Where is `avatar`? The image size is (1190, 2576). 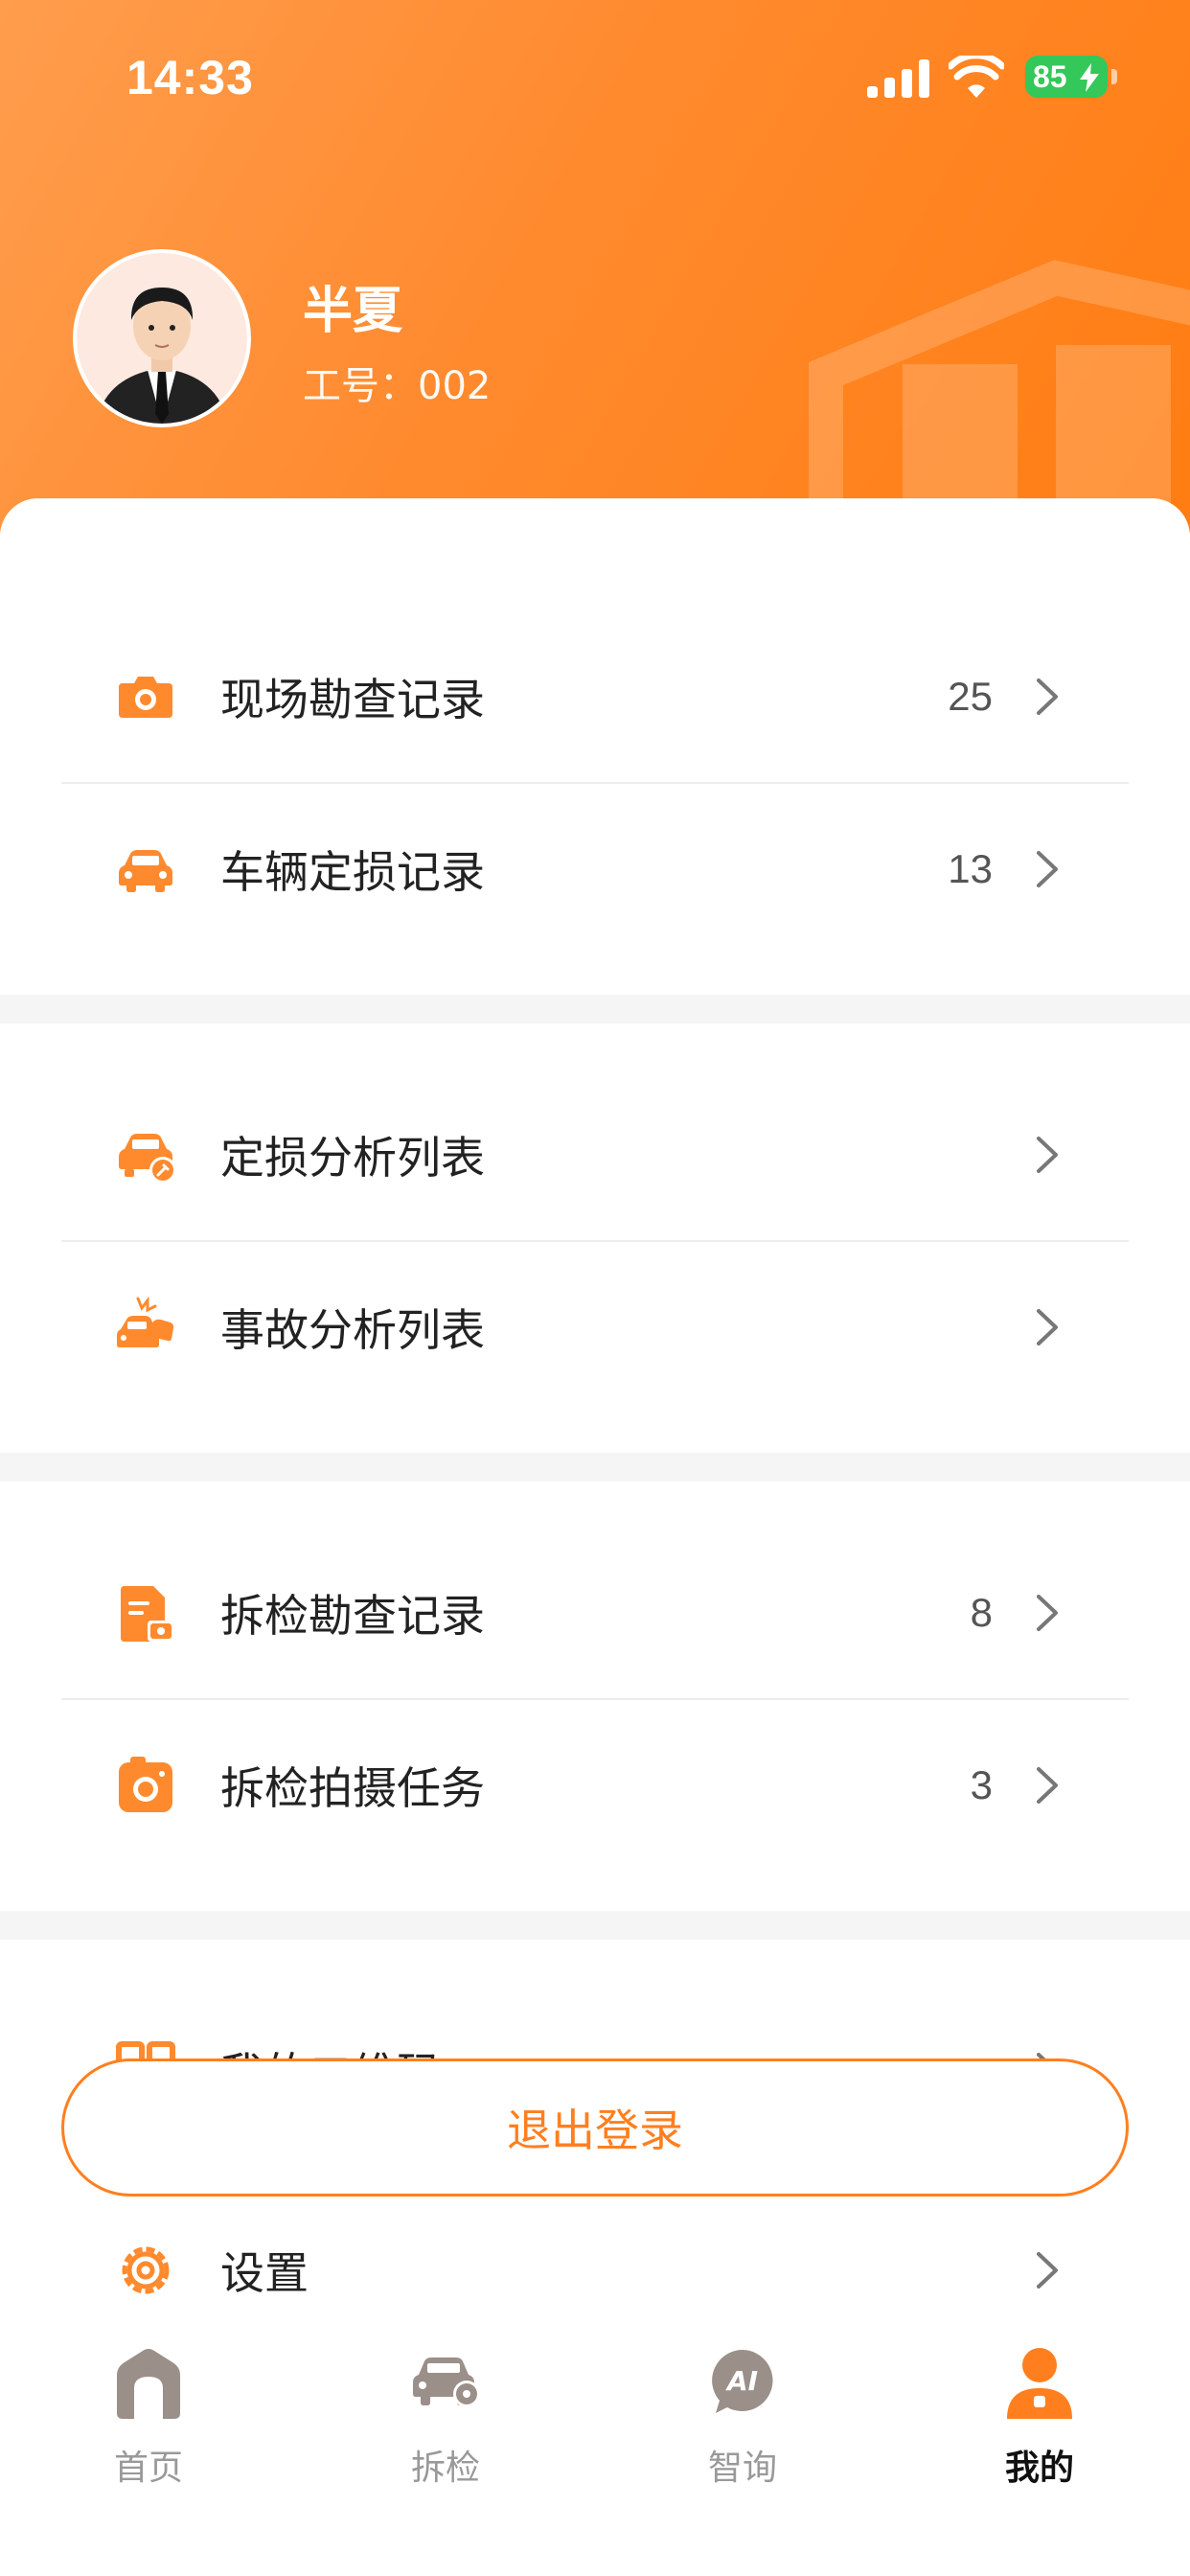 avatar is located at coordinates (162, 338).